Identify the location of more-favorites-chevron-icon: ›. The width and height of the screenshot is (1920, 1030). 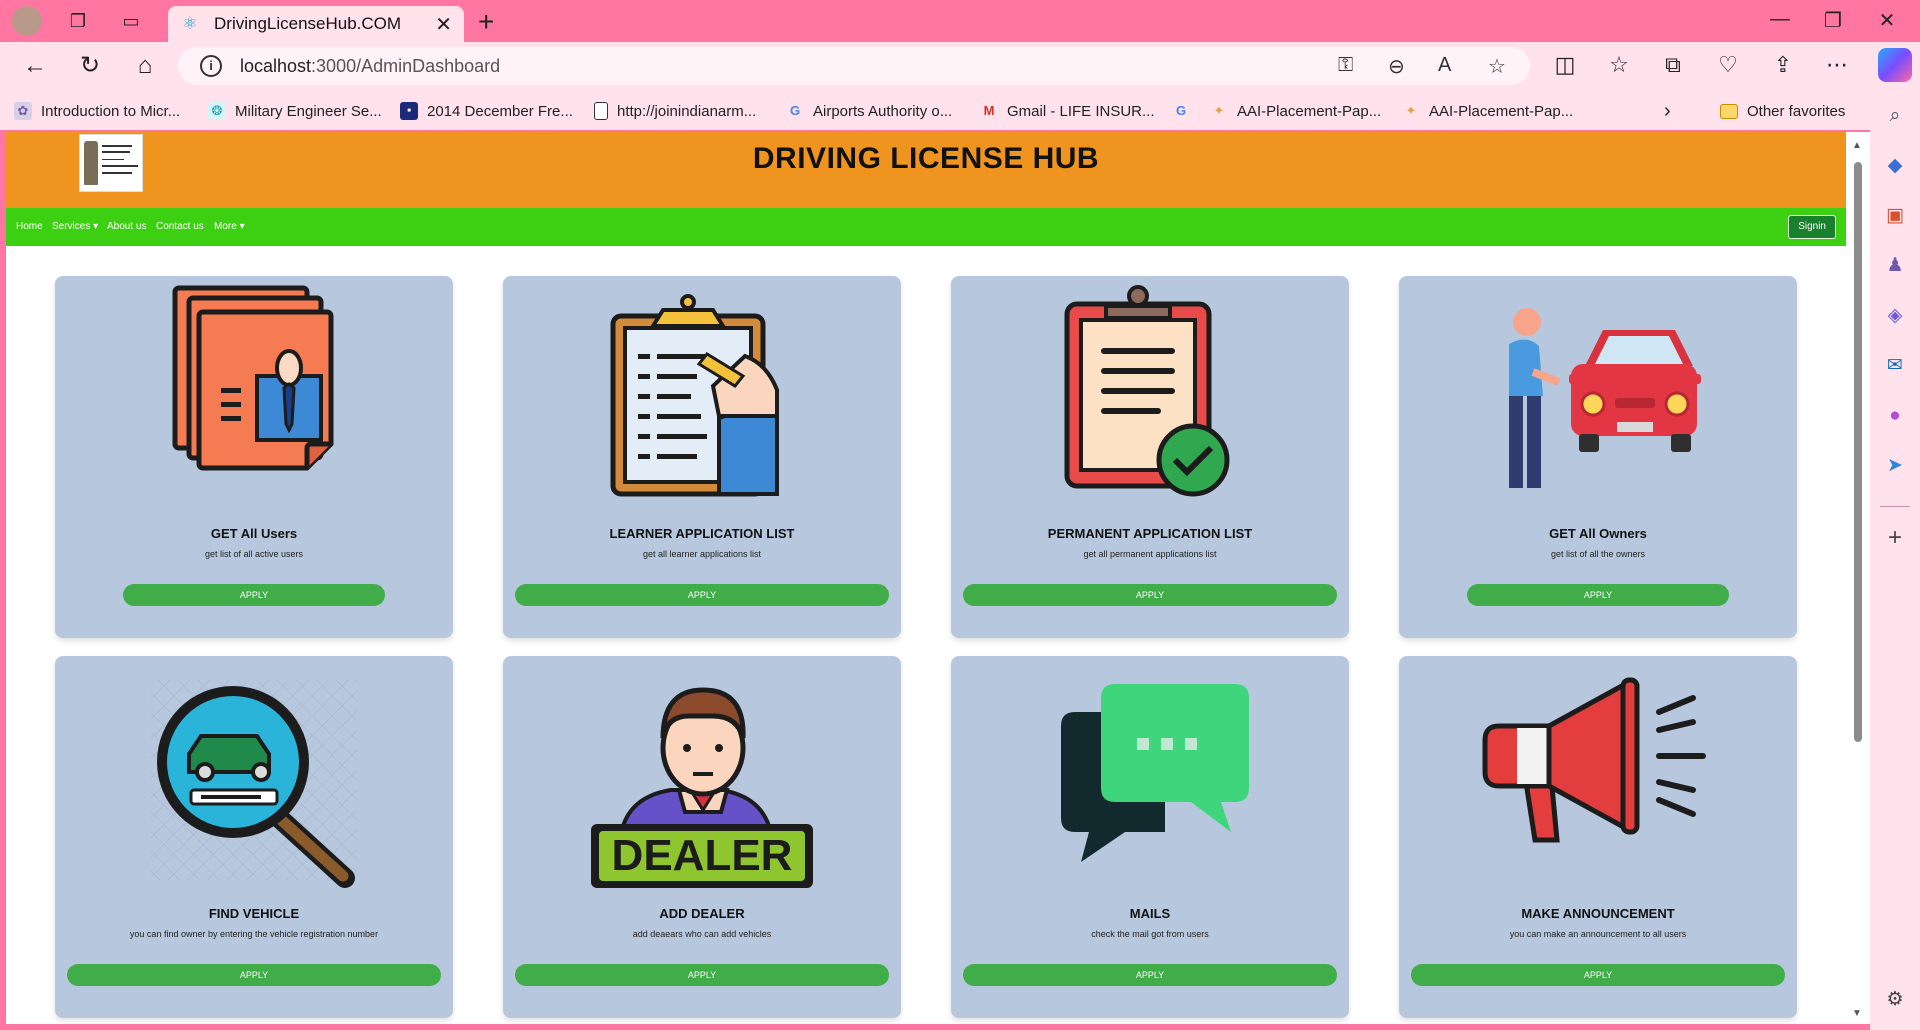
(1667, 111).